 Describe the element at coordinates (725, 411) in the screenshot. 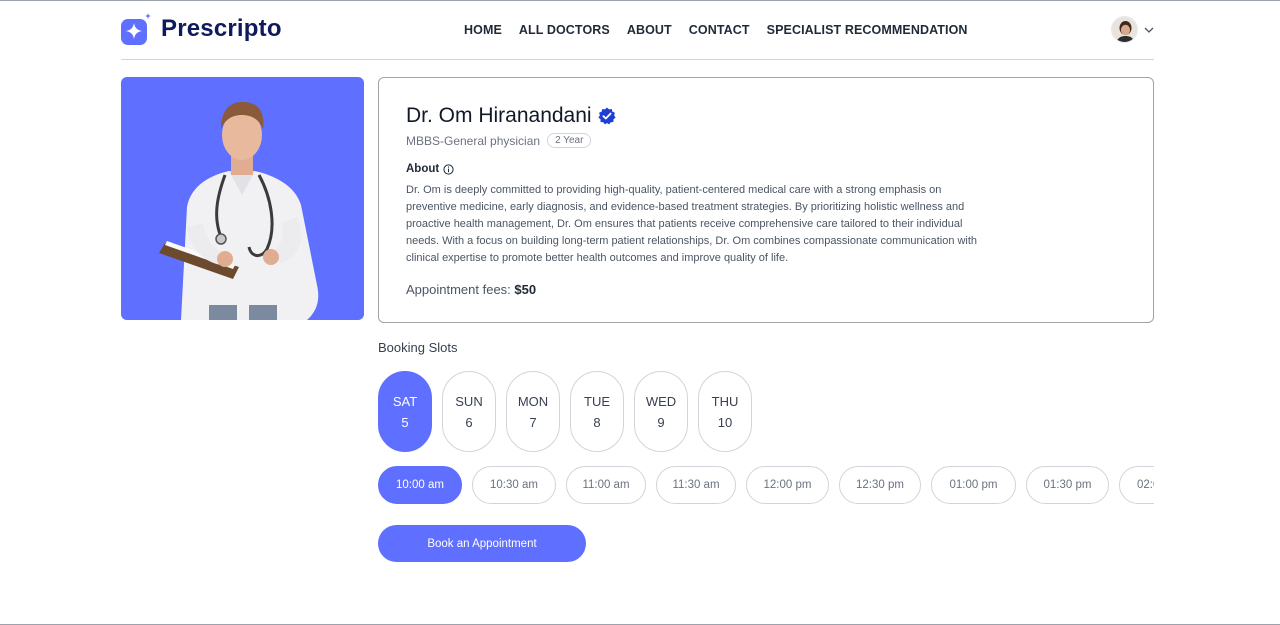

I see `day-slot: THU 10` at that location.